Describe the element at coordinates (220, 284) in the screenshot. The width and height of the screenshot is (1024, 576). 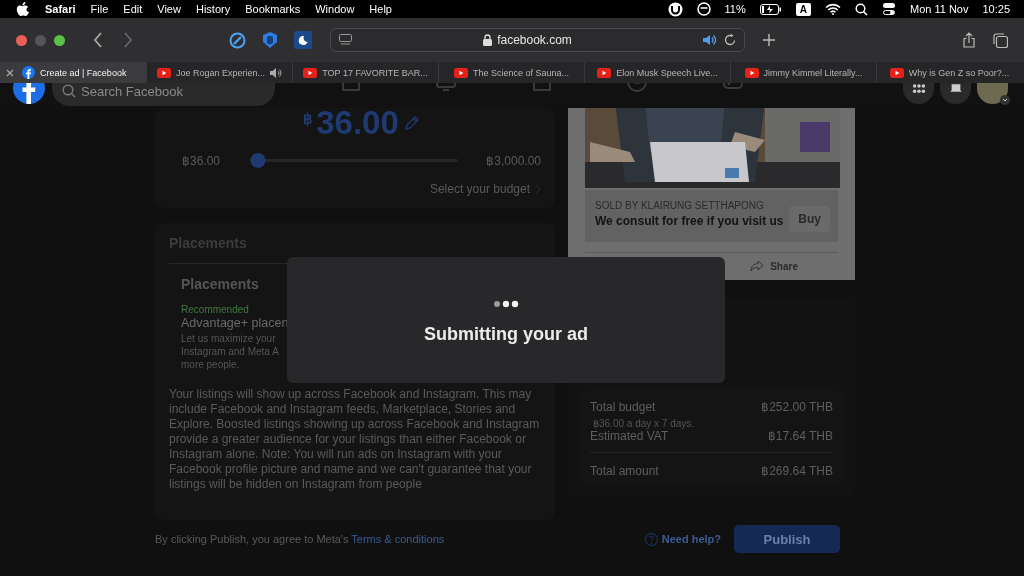
I see `subsection-heading: Placements` at that location.